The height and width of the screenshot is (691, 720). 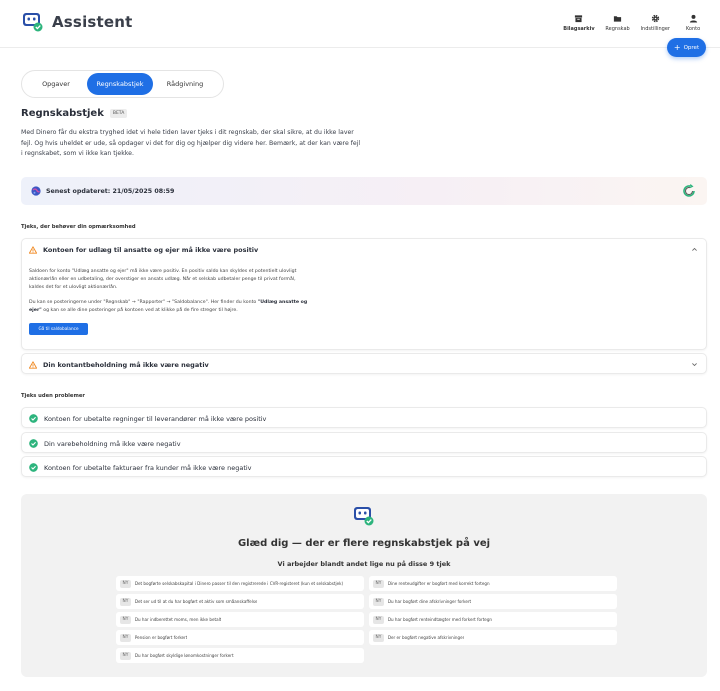 I want to click on user-icon, so click(x=693, y=18).